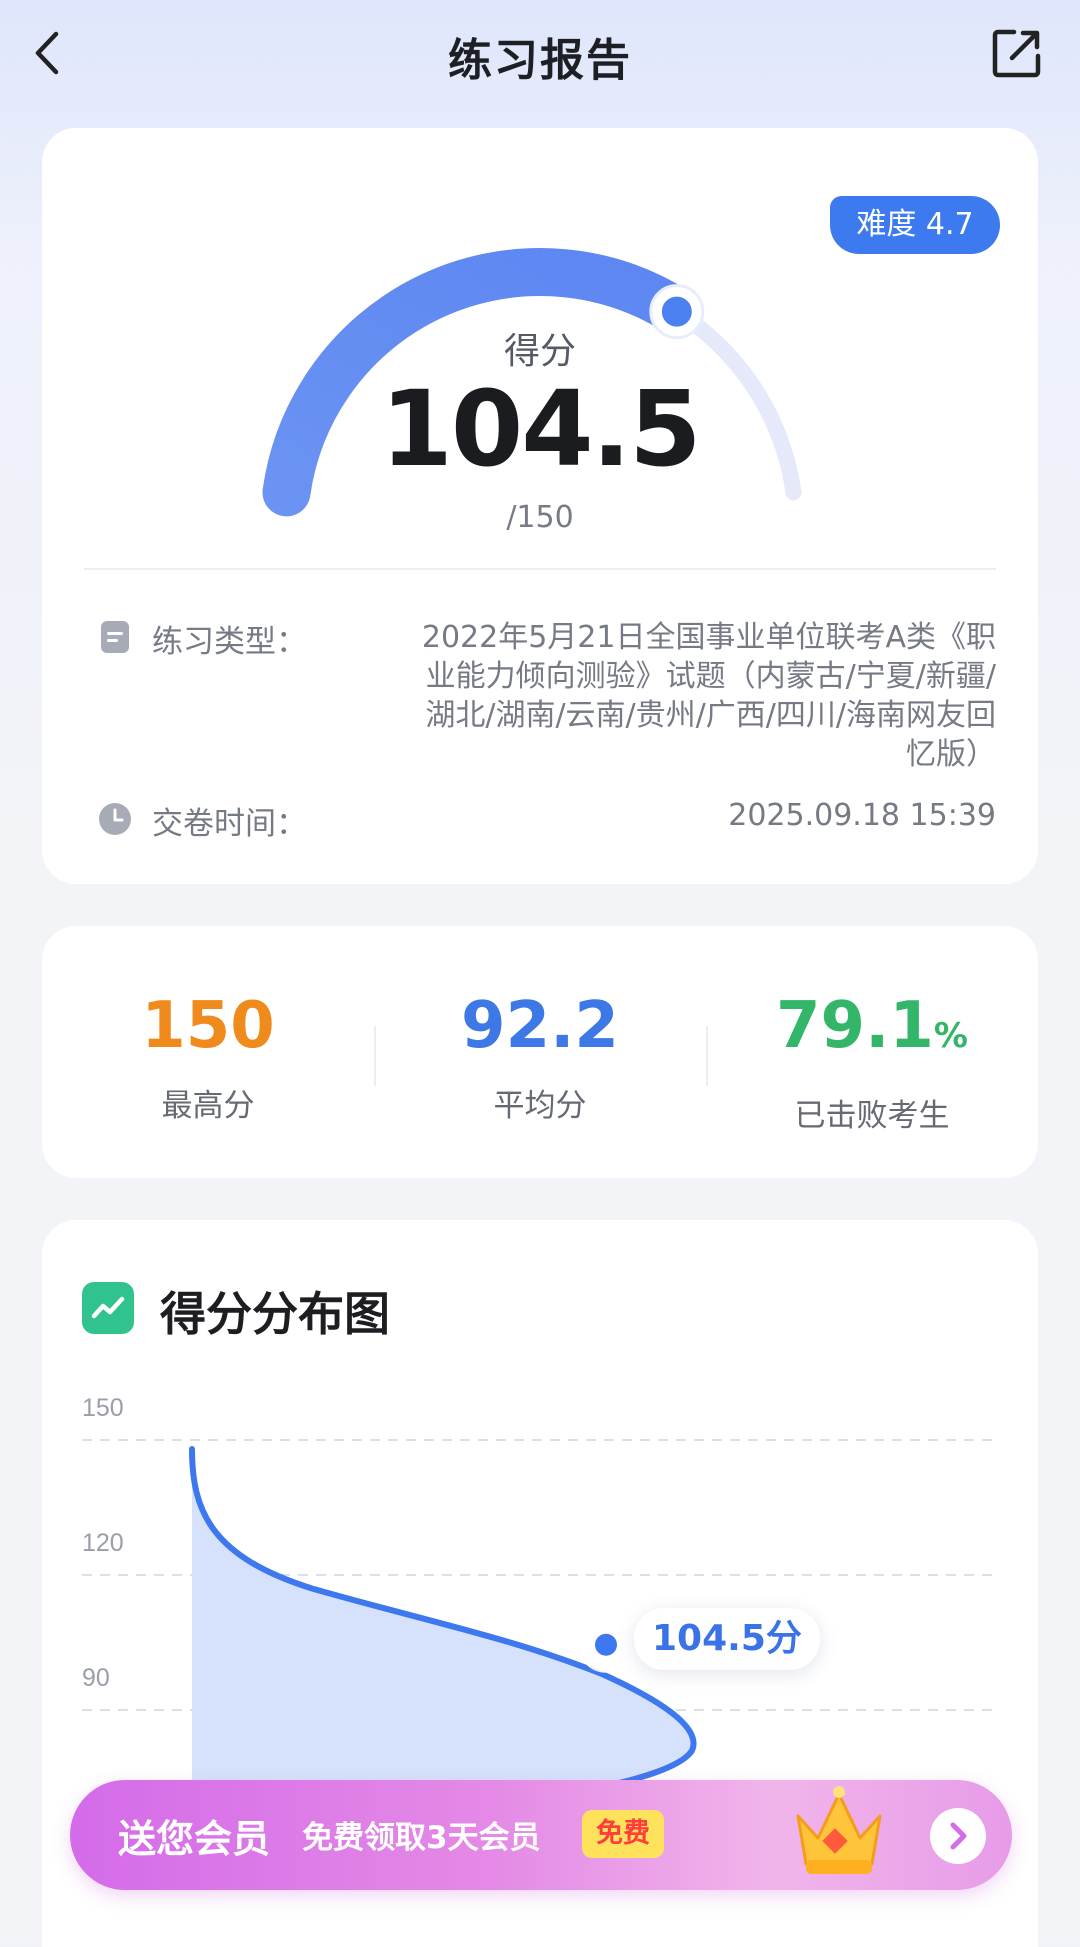 Image resolution: width=1080 pixels, height=1947 pixels. Describe the element at coordinates (958, 1836) in the screenshot. I see `chevron-right-icon` at that location.